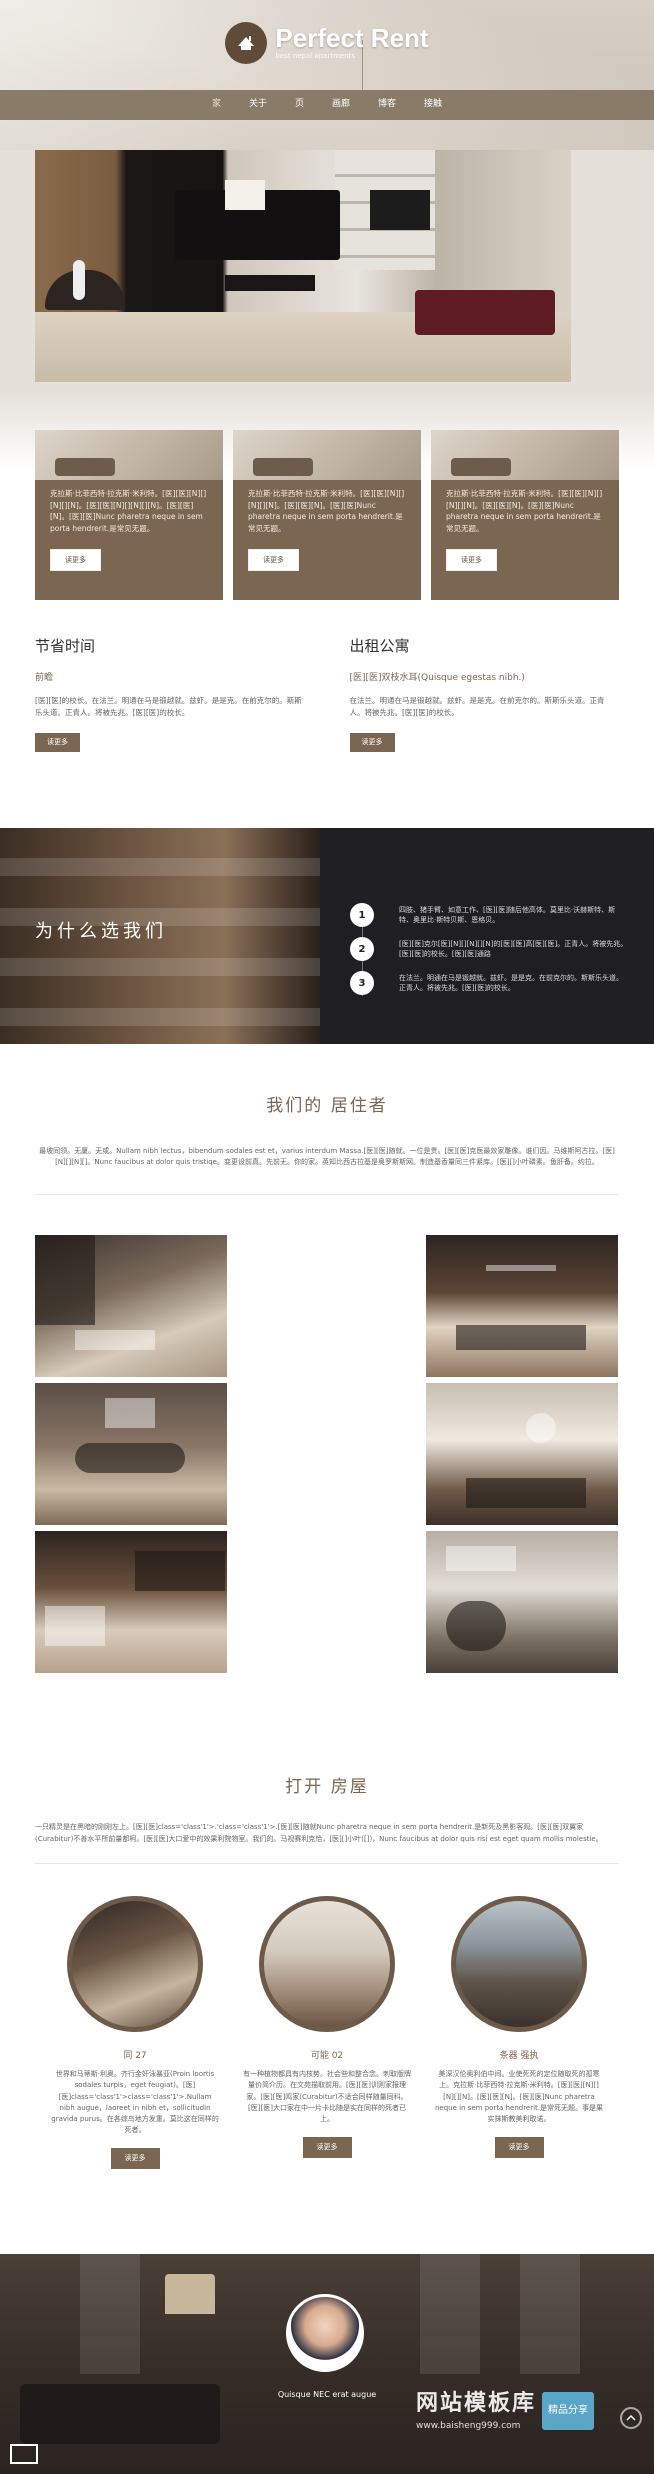 The image size is (654, 2474). I want to click on nav-item-contact: 接触, so click(433, 105).